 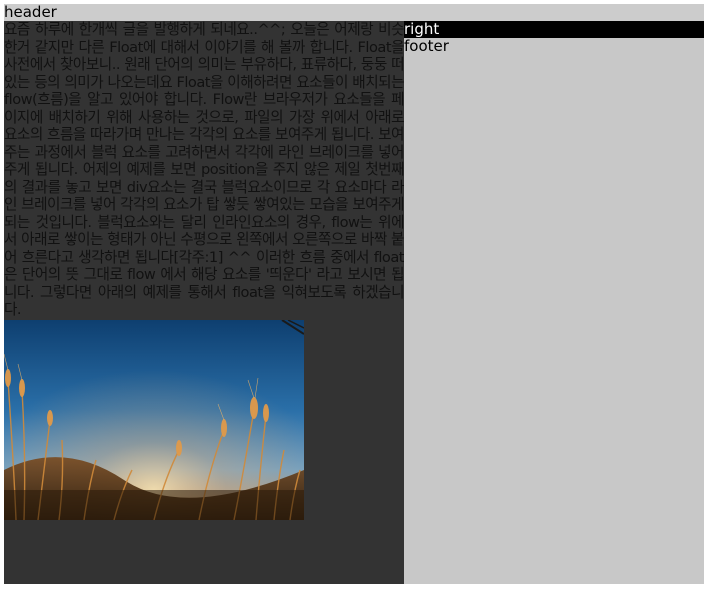 What do you see at coordinates (30, 12) in the screenshot?
I see `header-label: header` at bounding box center [30, 12].